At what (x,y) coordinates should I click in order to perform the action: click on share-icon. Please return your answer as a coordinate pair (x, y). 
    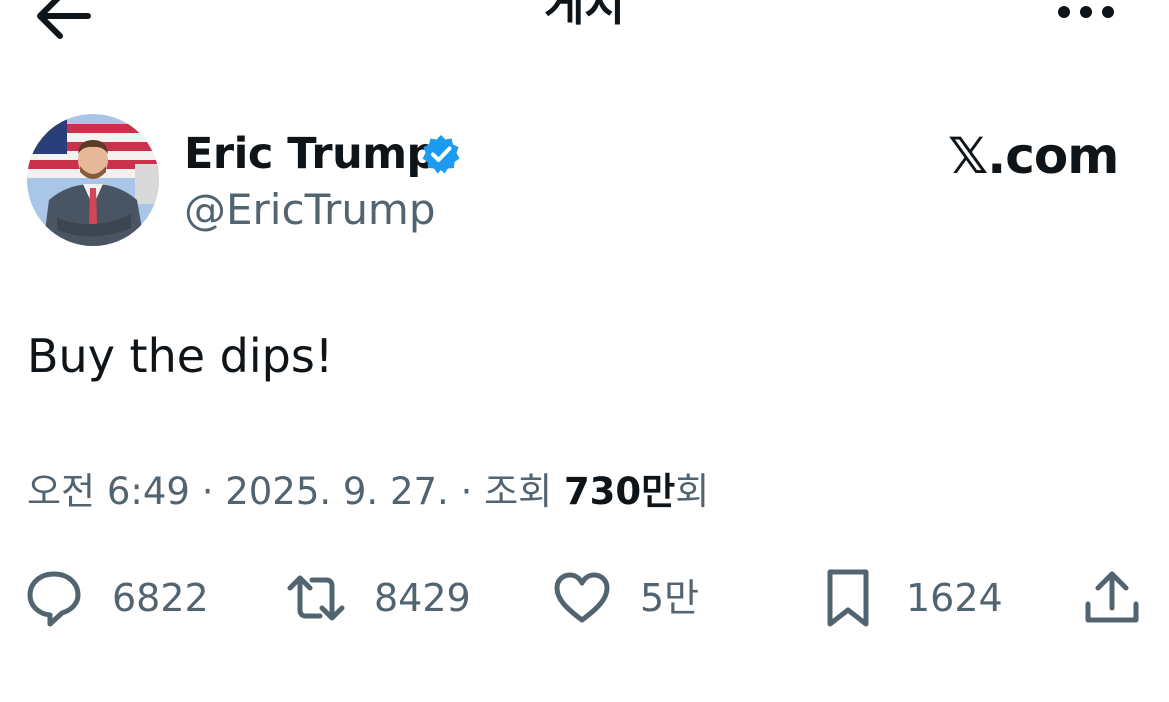
    Looking at the image, I should click on (1112, 597).